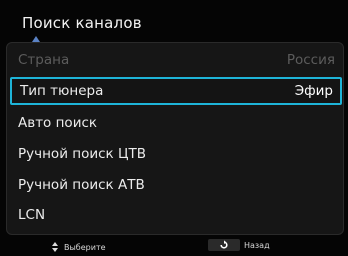  Describe the element at coordinates (313, 91) in the screenshot. I see `menu-item-value: Эфир` at that location.